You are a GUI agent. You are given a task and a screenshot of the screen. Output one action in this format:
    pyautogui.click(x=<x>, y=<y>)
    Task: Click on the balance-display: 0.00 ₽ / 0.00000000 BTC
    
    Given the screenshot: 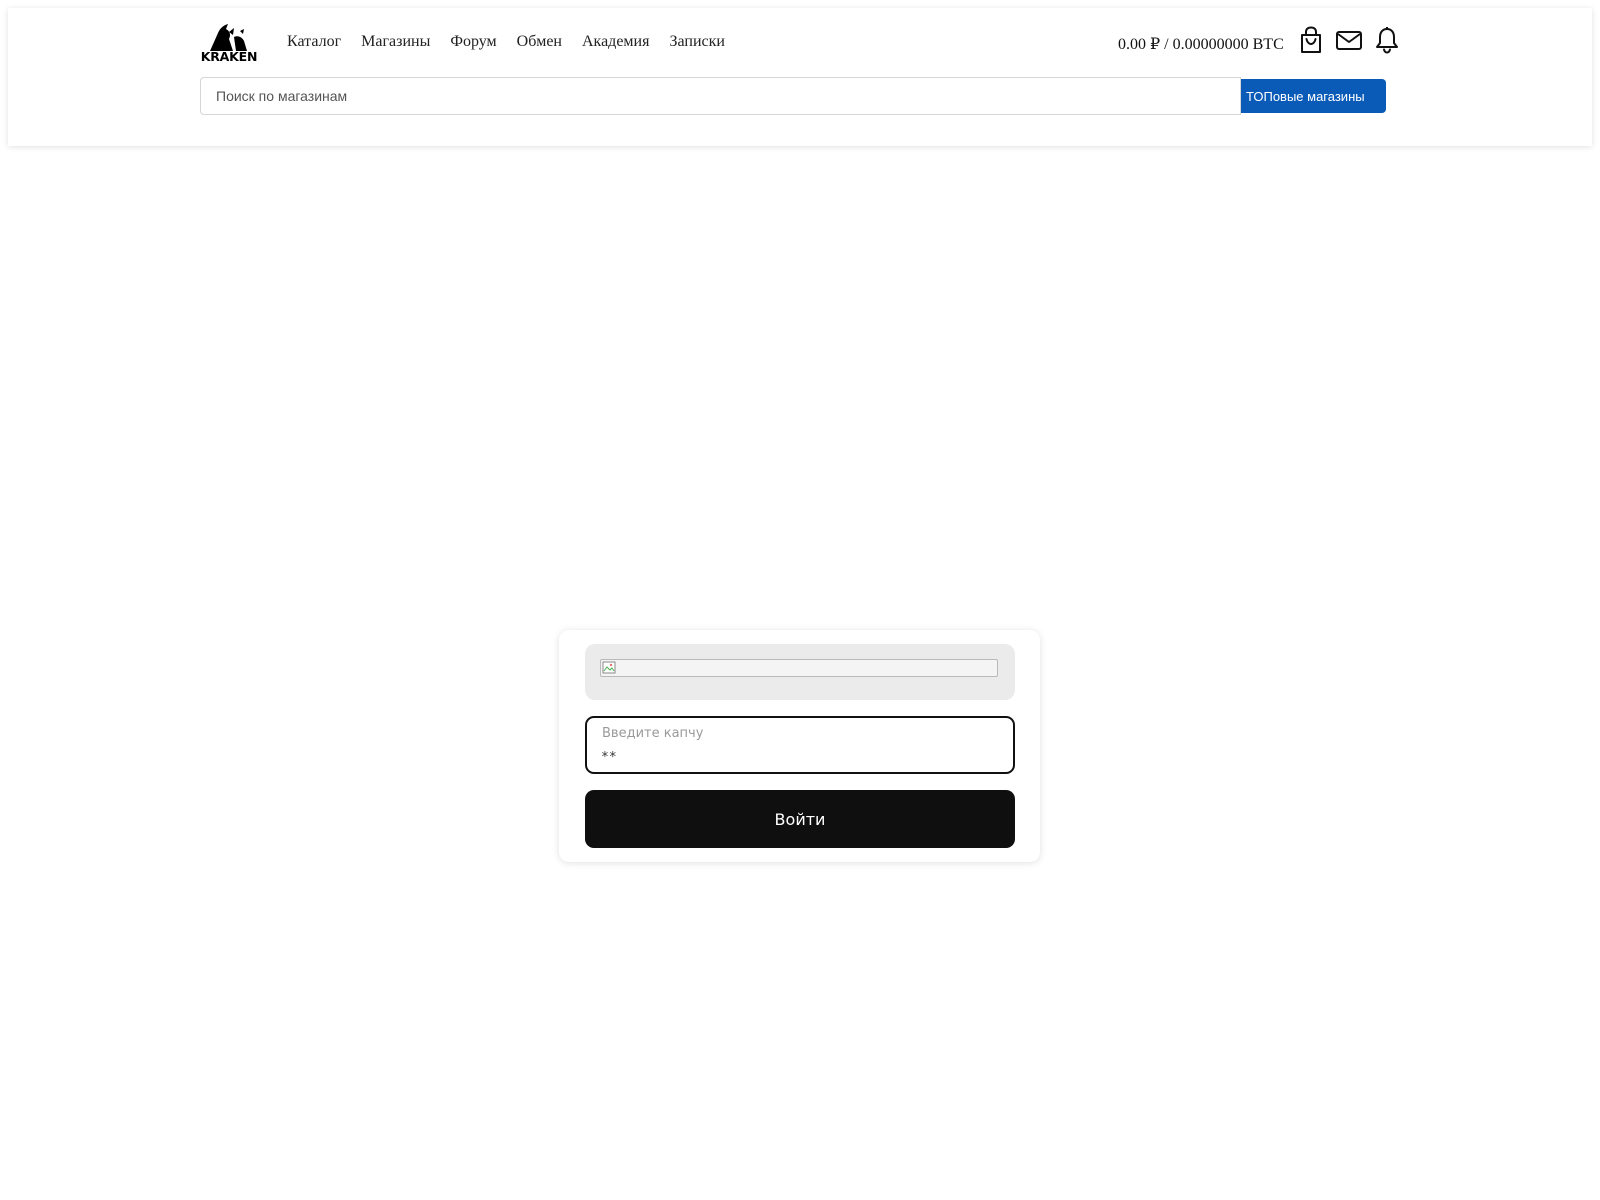 What is the action you would take?
    pyautogui.click(x=1201, y=44)
    